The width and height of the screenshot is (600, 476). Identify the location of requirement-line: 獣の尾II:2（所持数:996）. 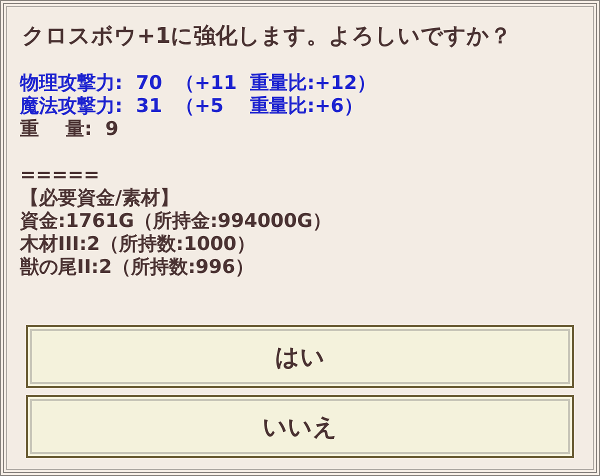
(138, 267).